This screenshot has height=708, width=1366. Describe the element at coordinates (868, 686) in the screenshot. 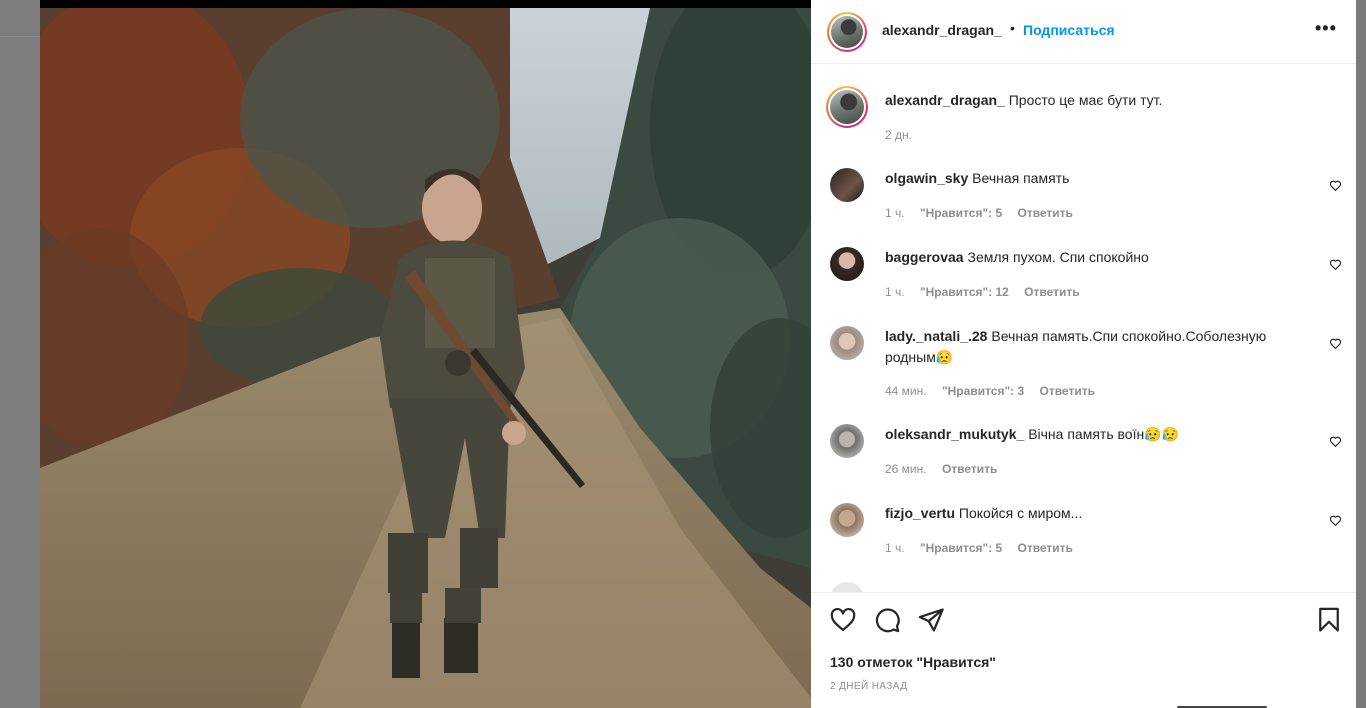

I see `post-date: 2 ДНЕЙ НАЗАД` at that location.